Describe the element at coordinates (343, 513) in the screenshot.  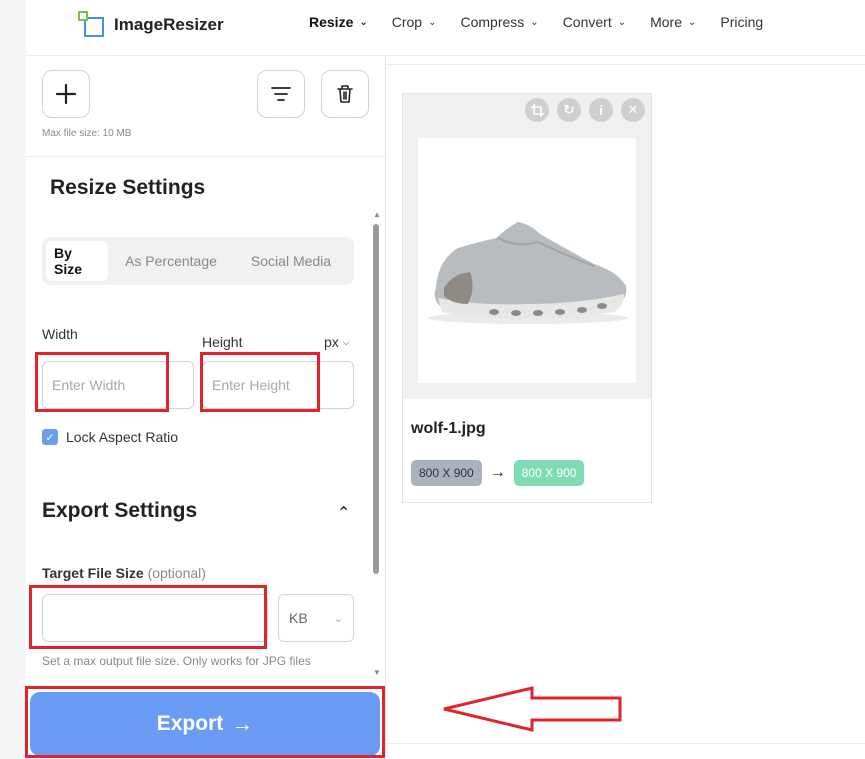
I see `chevron-up-icon: ⌃` at that location.